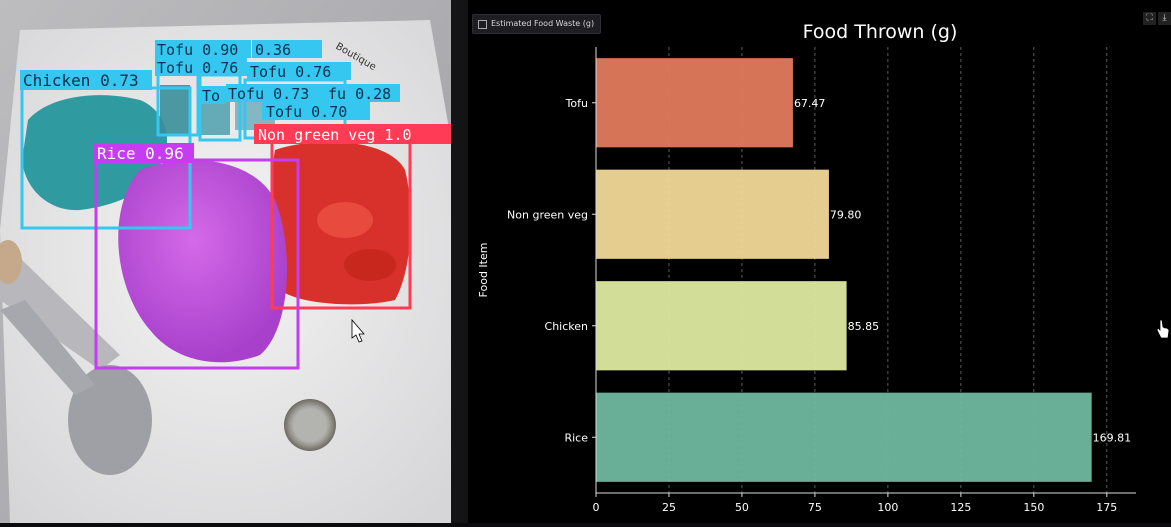 The image size is (1171, 527). Describe the element at coordinates (81, 80) in the screenshot. I see `detection-label: Chicken 0.73` at that location.